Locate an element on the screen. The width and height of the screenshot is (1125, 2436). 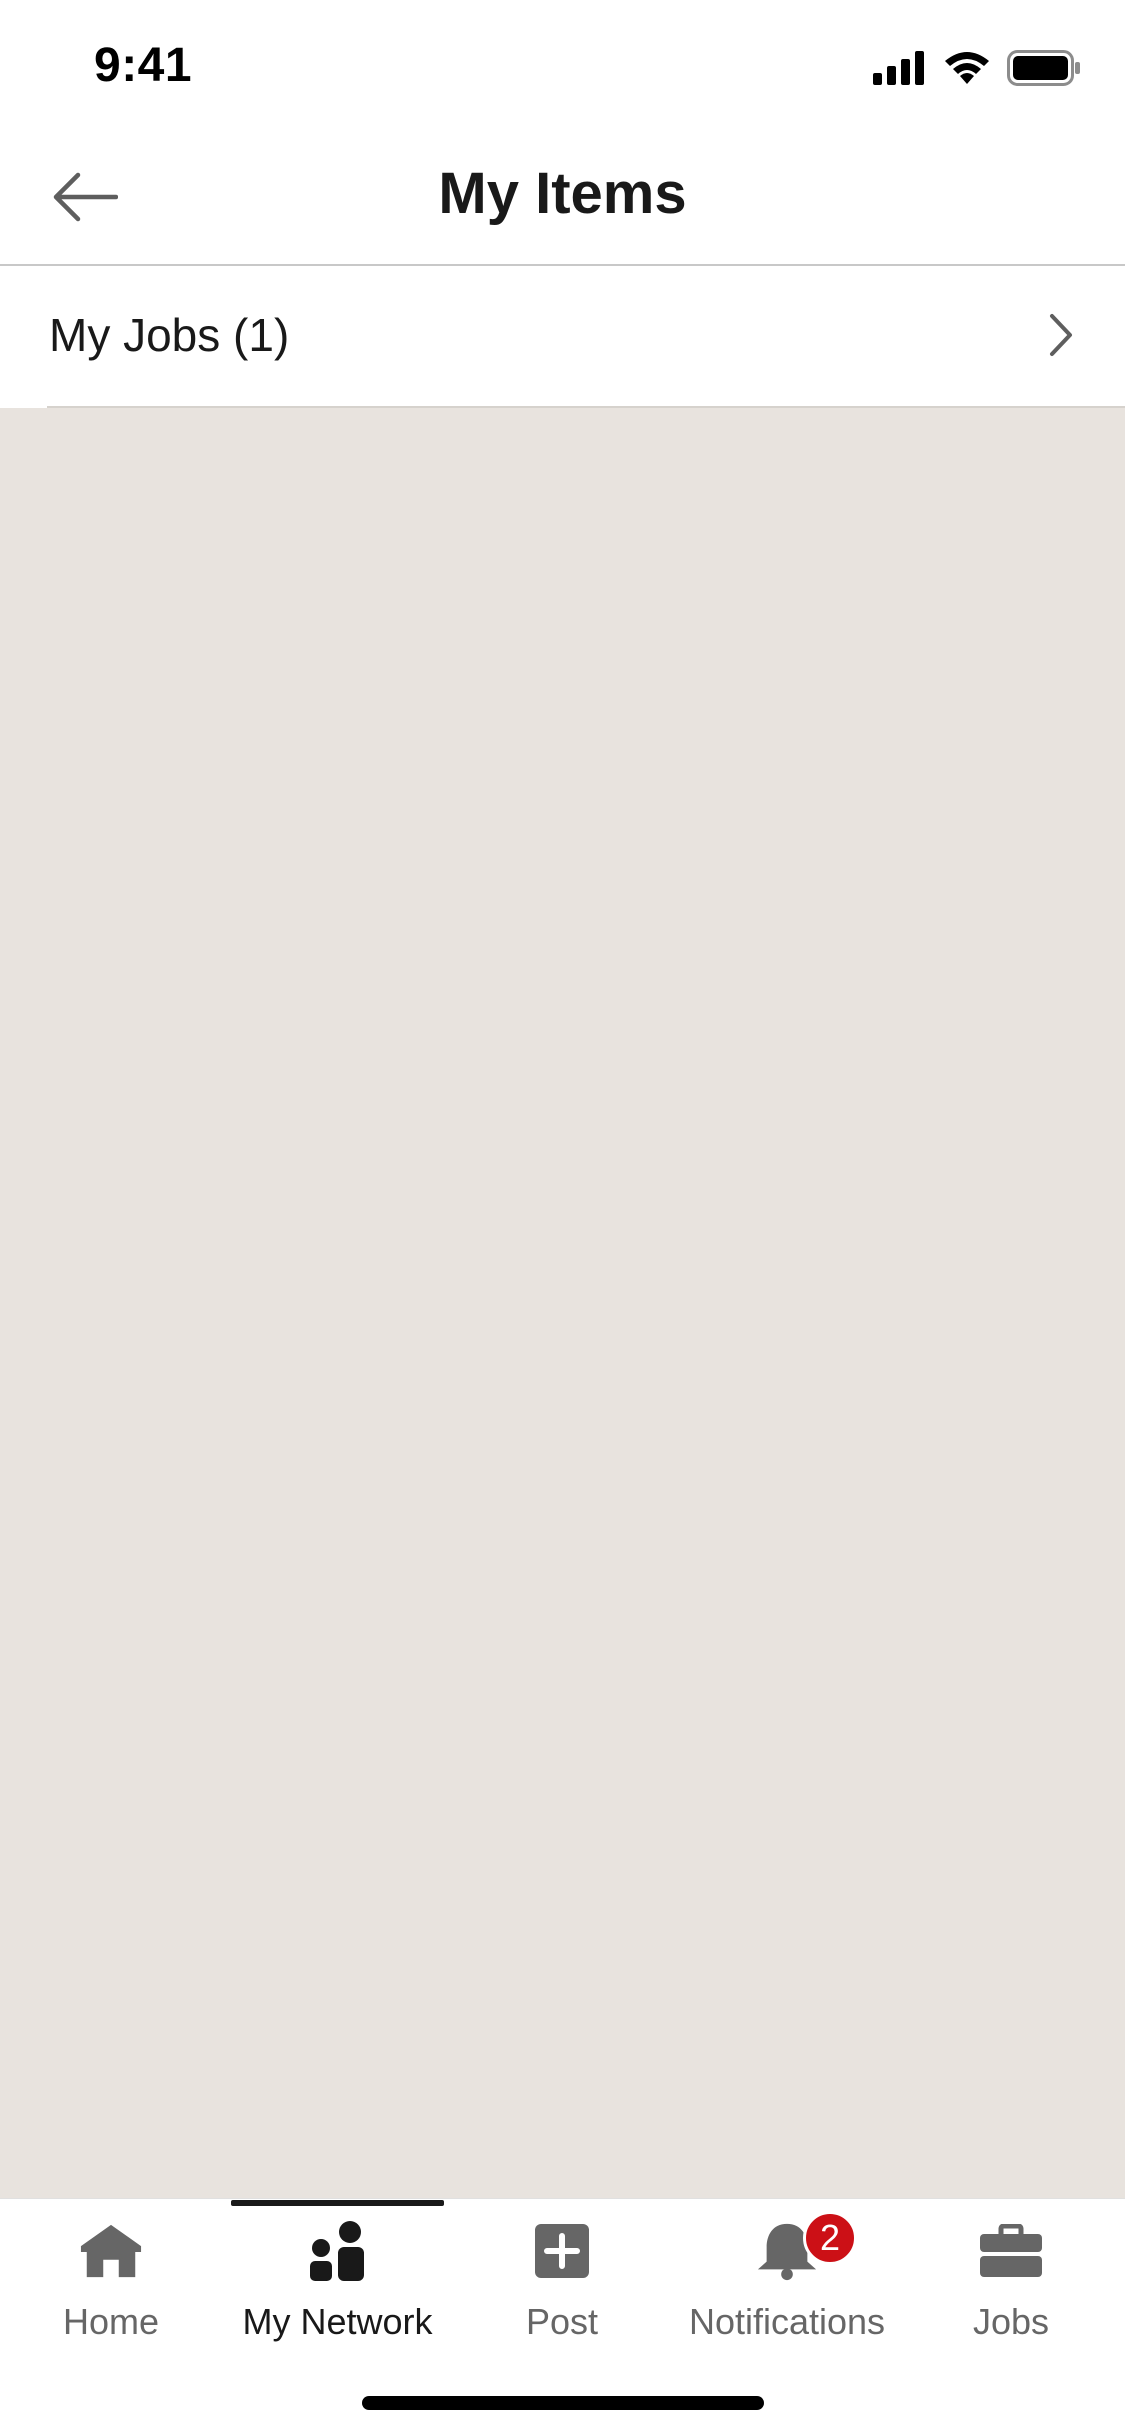
header: My Items is located at coordinates (562, 199).